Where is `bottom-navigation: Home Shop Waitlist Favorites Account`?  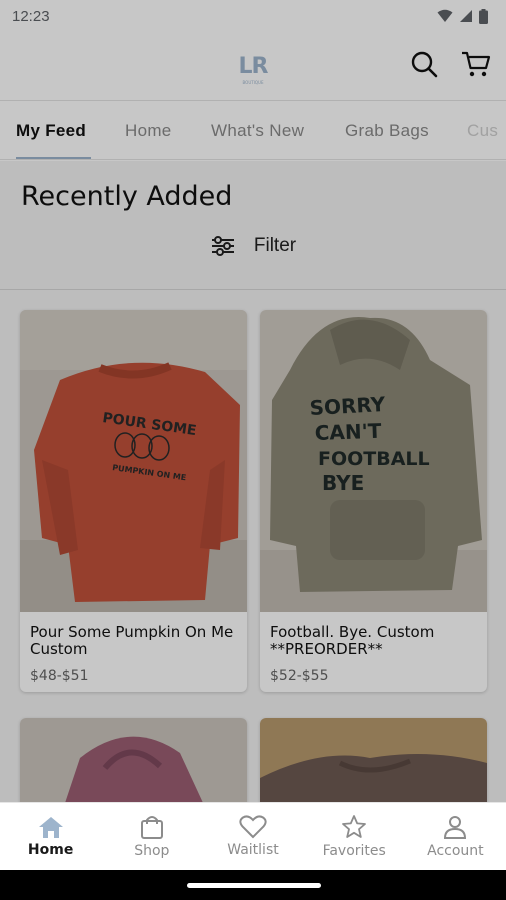 bottom-navigation: Home Shop Waitlist Favorites Account is located at coordinates (253, 836).